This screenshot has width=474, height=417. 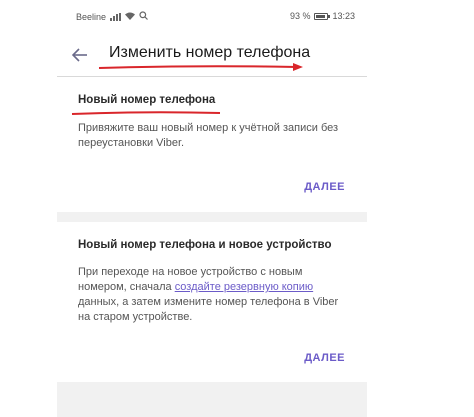 I want to click on clock: 13:23, so click(x=343, y=16).